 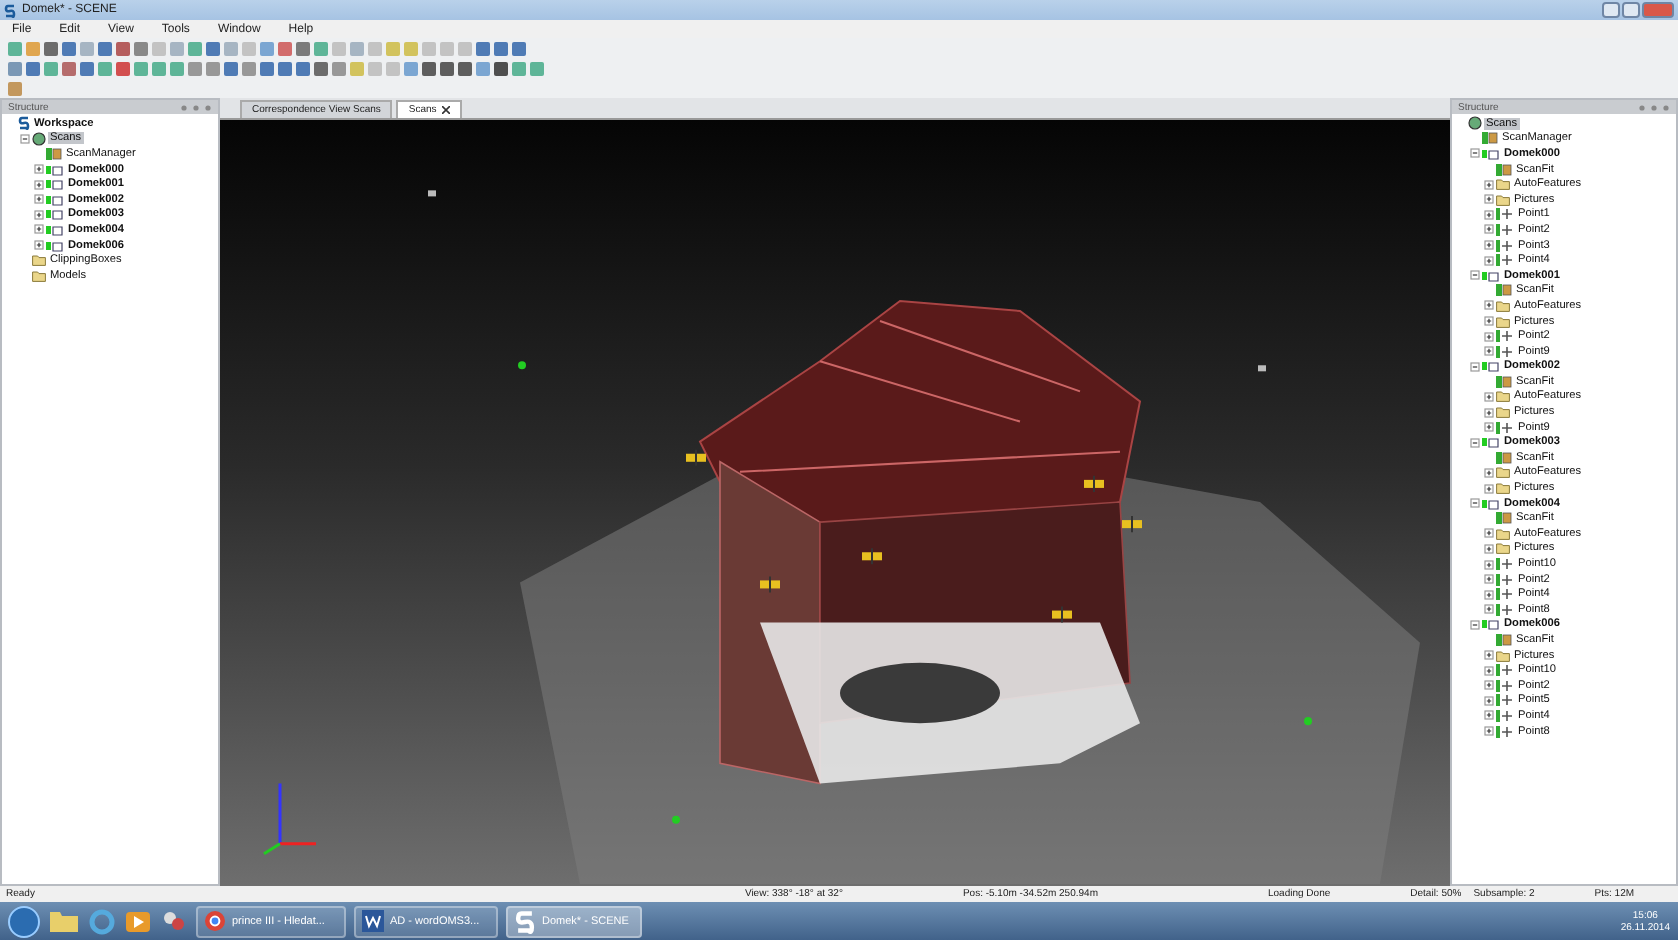 I want to click on media-player-icon, so click(x=138, y=921).